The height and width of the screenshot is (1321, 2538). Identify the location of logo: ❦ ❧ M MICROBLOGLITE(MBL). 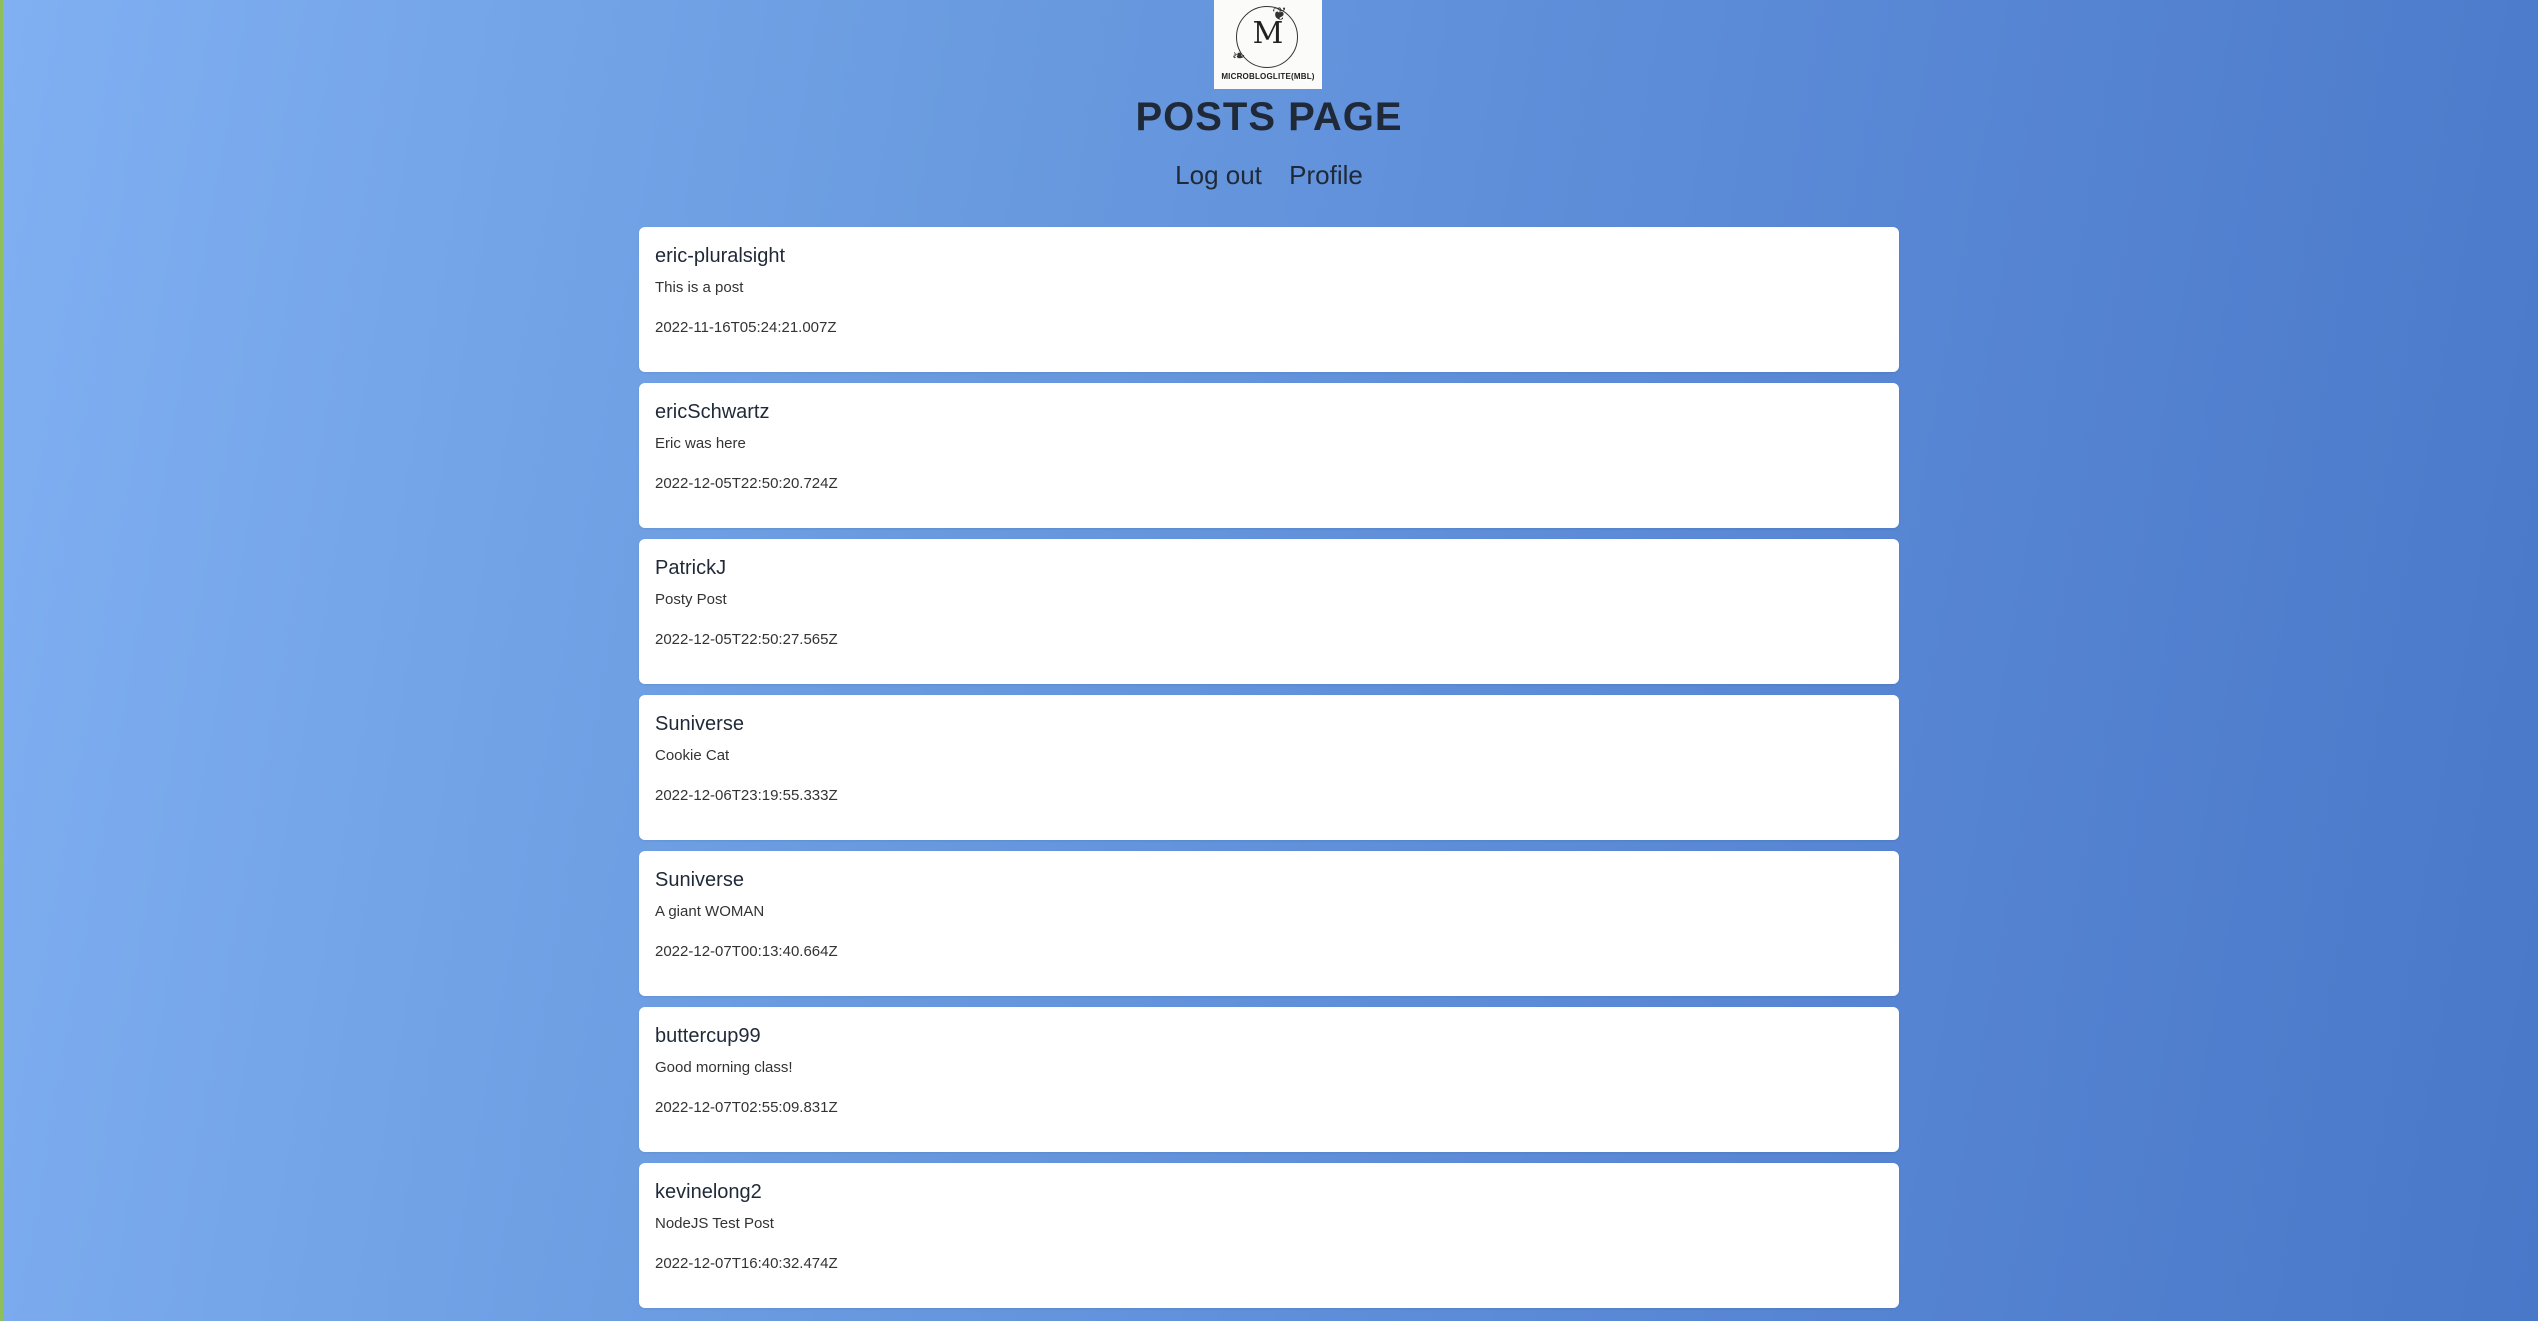
(1268, 44).